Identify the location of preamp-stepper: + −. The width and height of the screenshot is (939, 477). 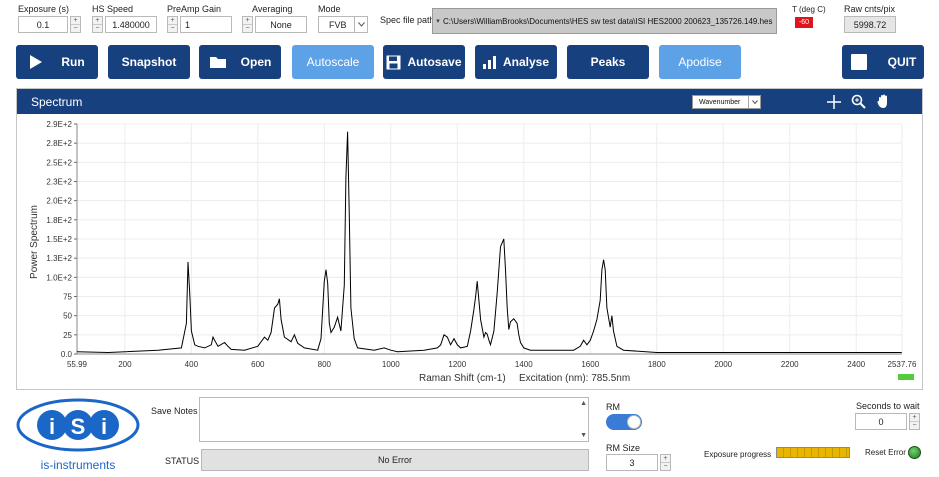
(172, 24).